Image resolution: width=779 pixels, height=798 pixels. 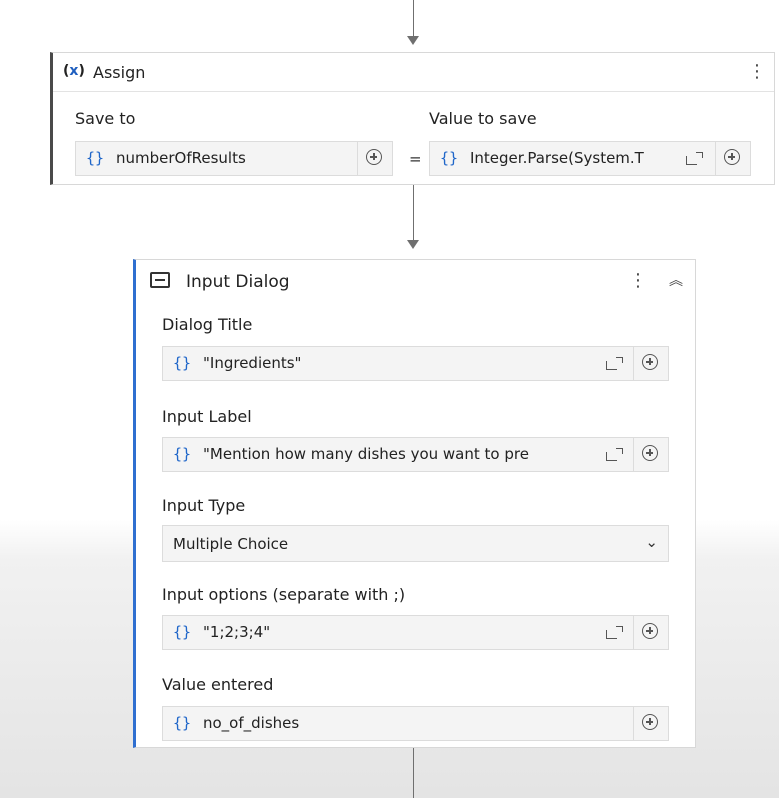 What do you see at coordinates (415, 363) in the screenshot?
I see `dialog-title-field: {} "Ingredients"` at bounding box center [415, 363].